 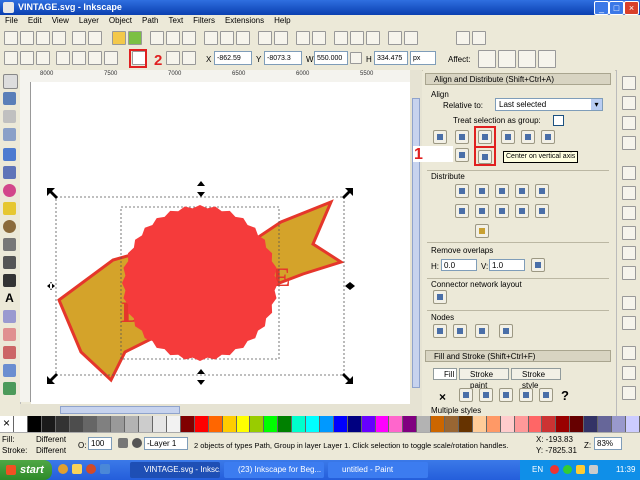 I want to click on nodes-align-v-icon, so click(x=460, y=331).